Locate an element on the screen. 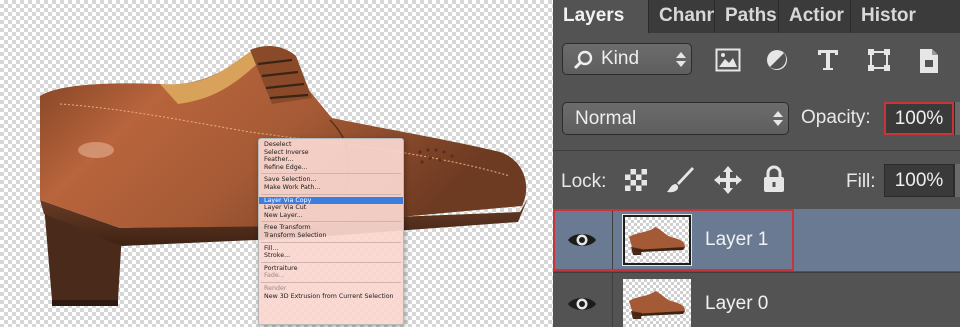 The image size is (960, 327). search-icon is located at coordinates (583, 60).